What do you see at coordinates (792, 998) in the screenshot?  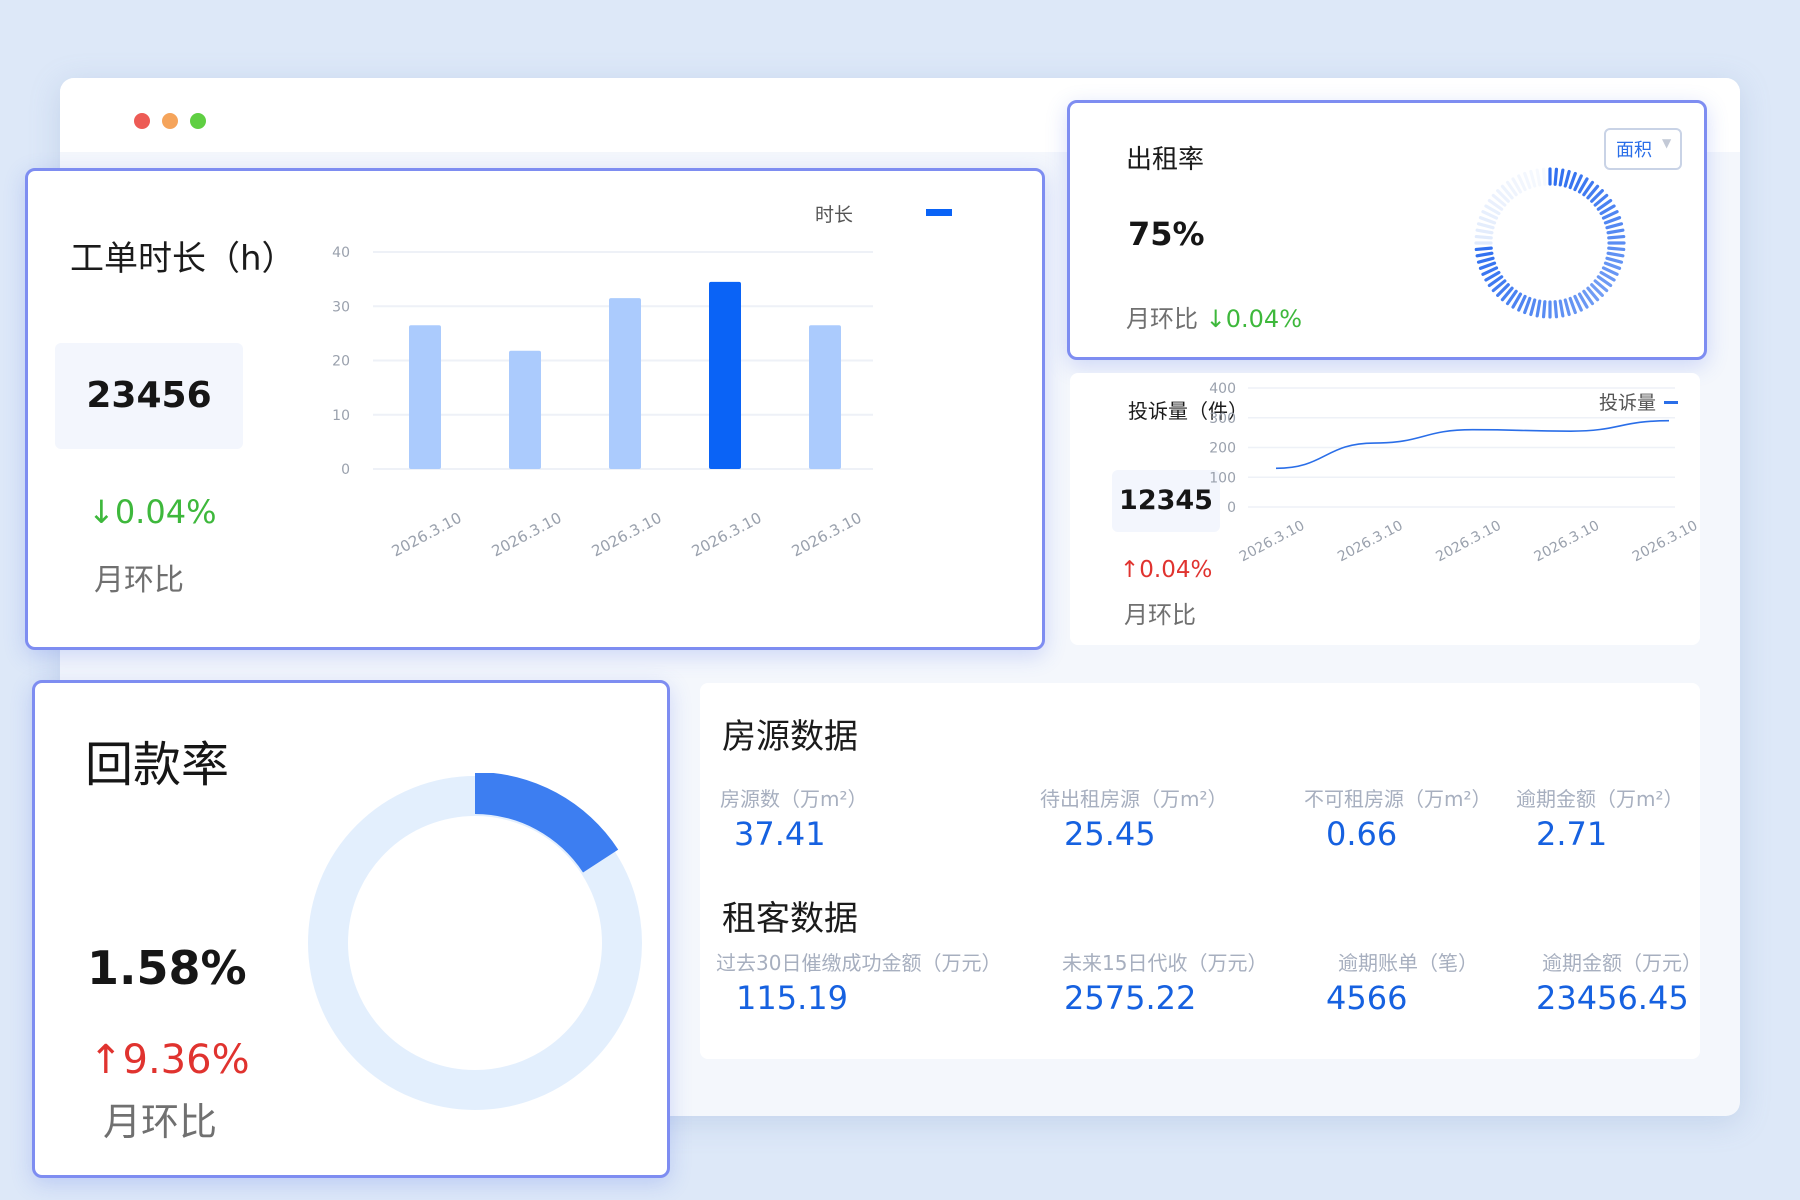 I see `tenant-value-1: 115.19` at bounding box center [792, 998].